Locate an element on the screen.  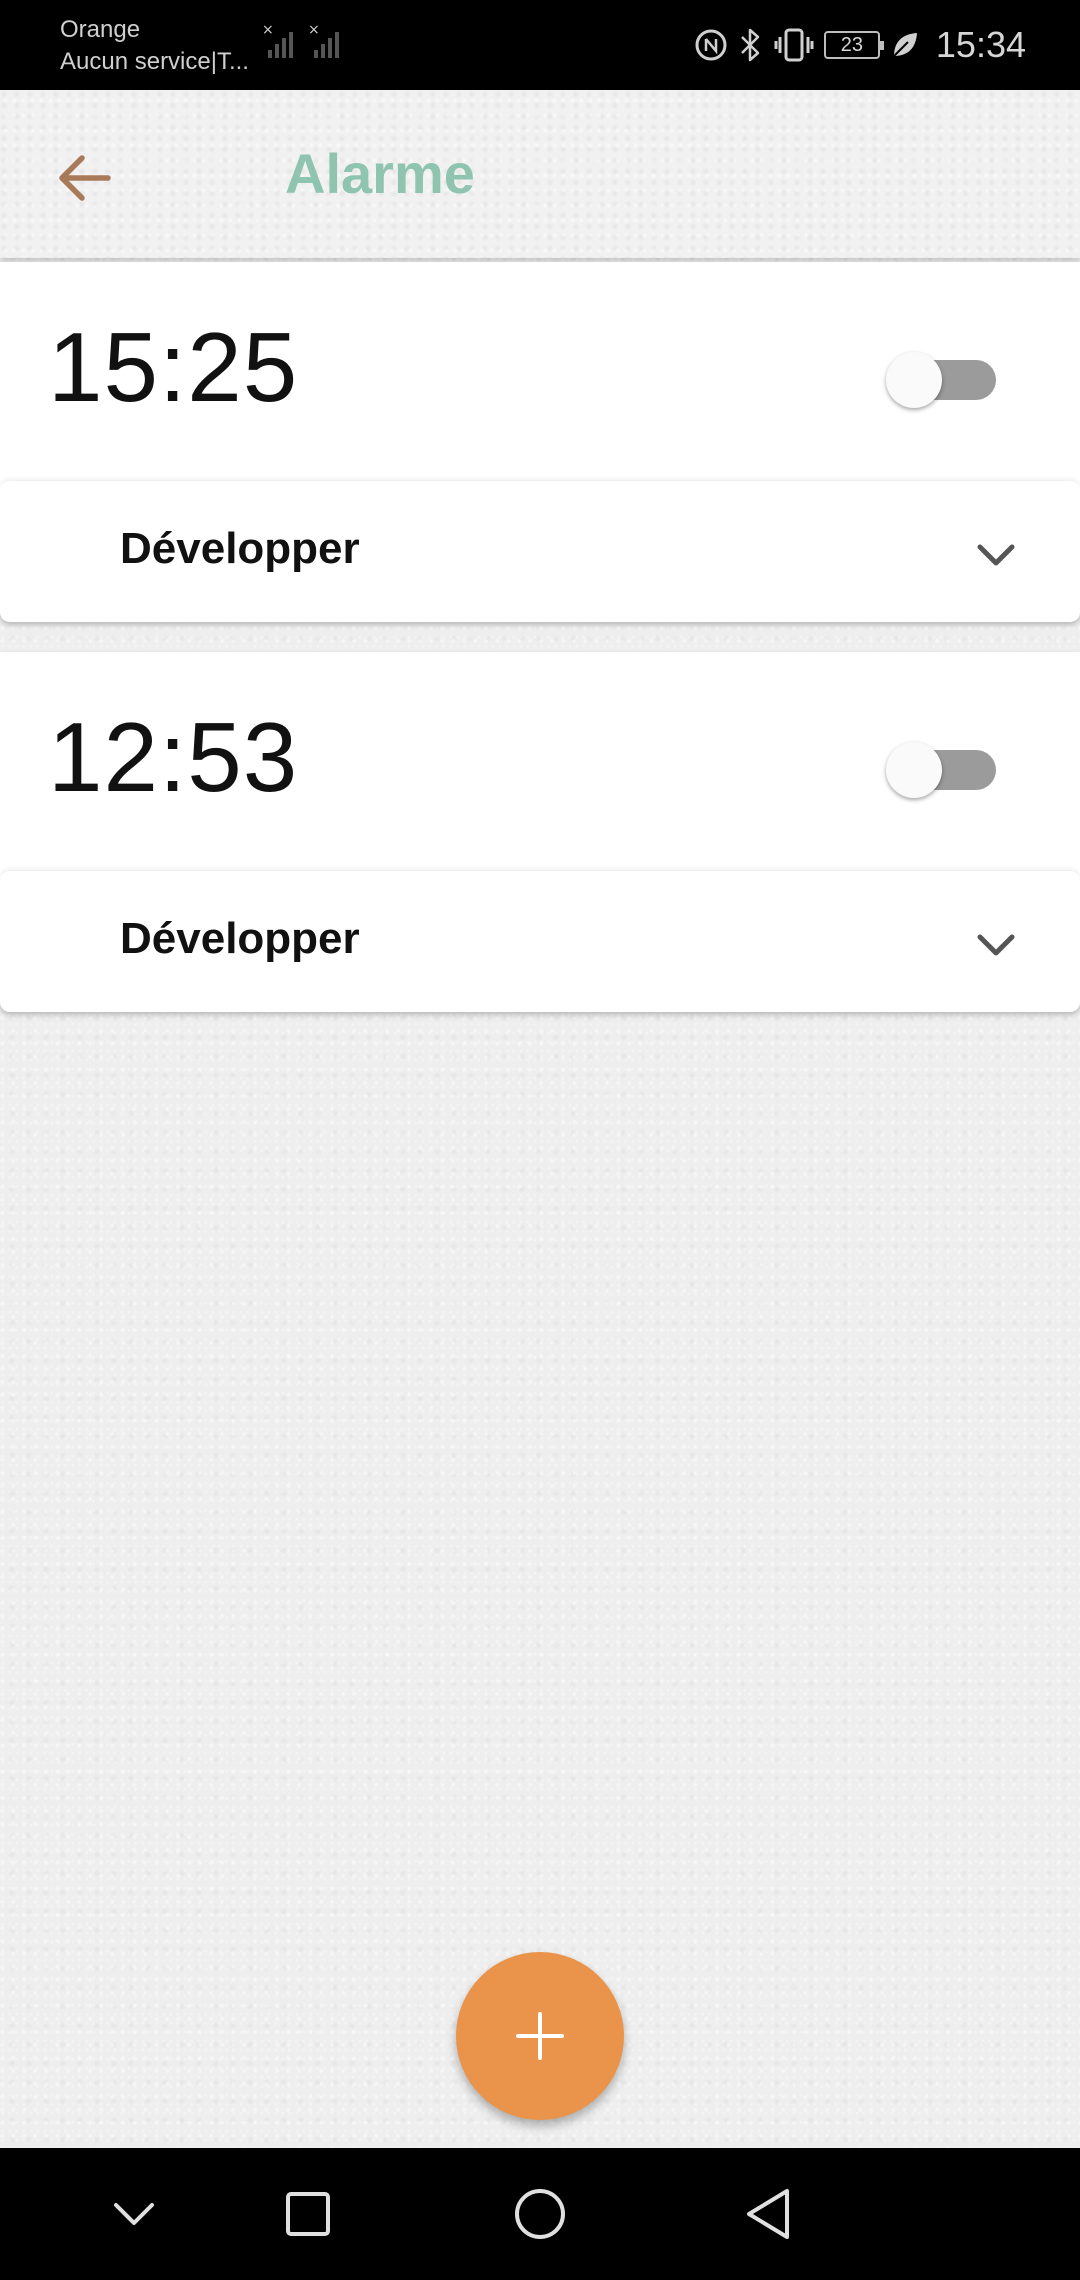
system-navigation-bar is located at coordinates (540, 2214).